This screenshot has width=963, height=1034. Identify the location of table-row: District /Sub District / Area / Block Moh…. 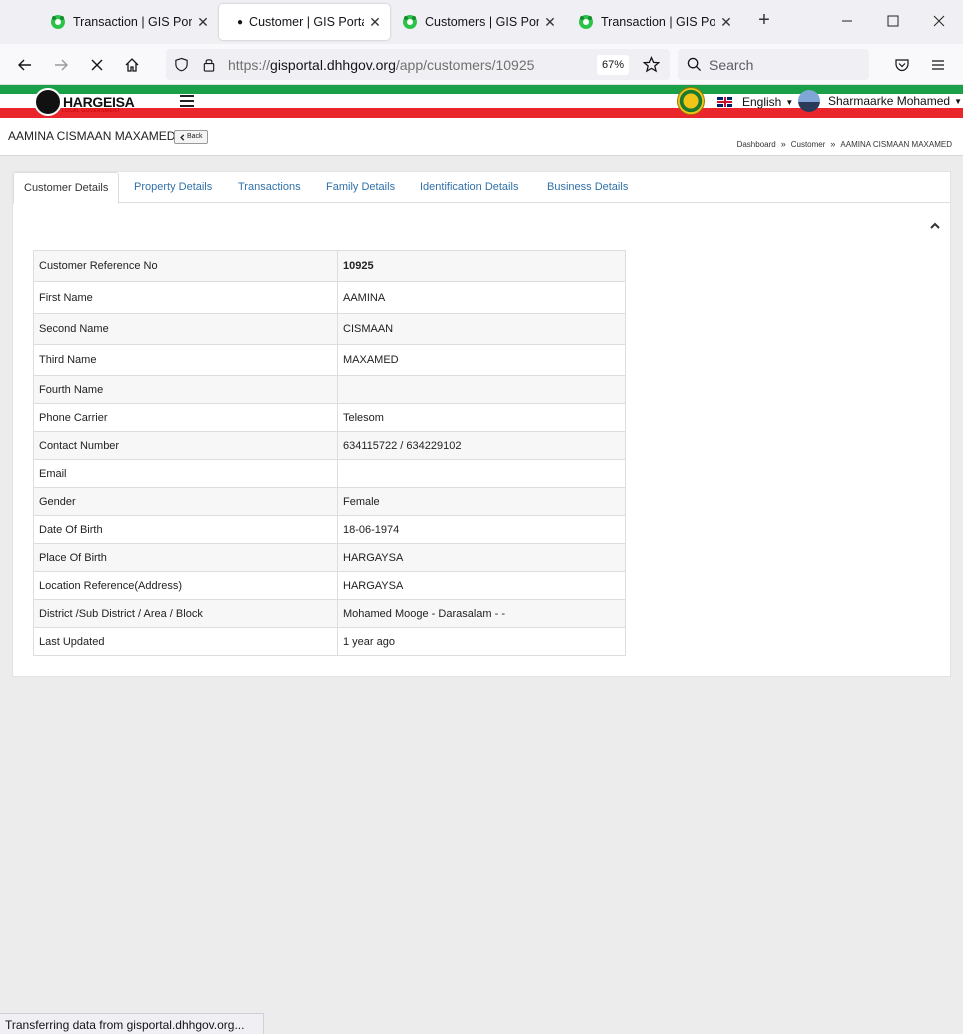
(329, 613).